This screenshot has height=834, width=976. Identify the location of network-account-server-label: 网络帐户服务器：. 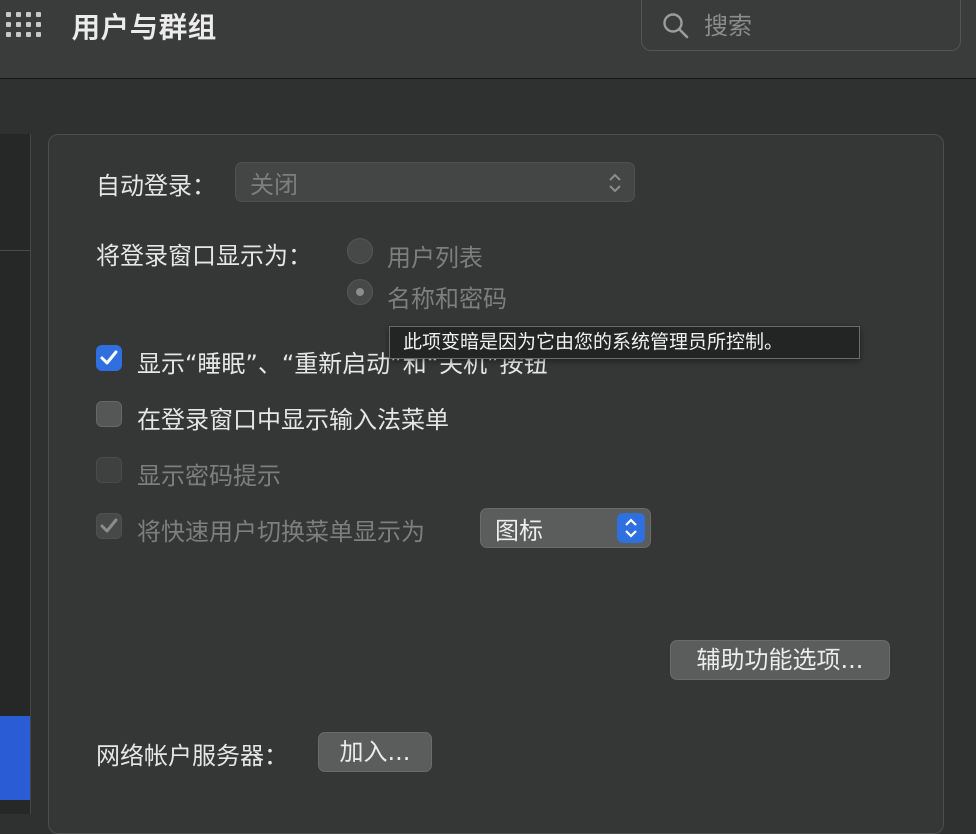
(192, 756).